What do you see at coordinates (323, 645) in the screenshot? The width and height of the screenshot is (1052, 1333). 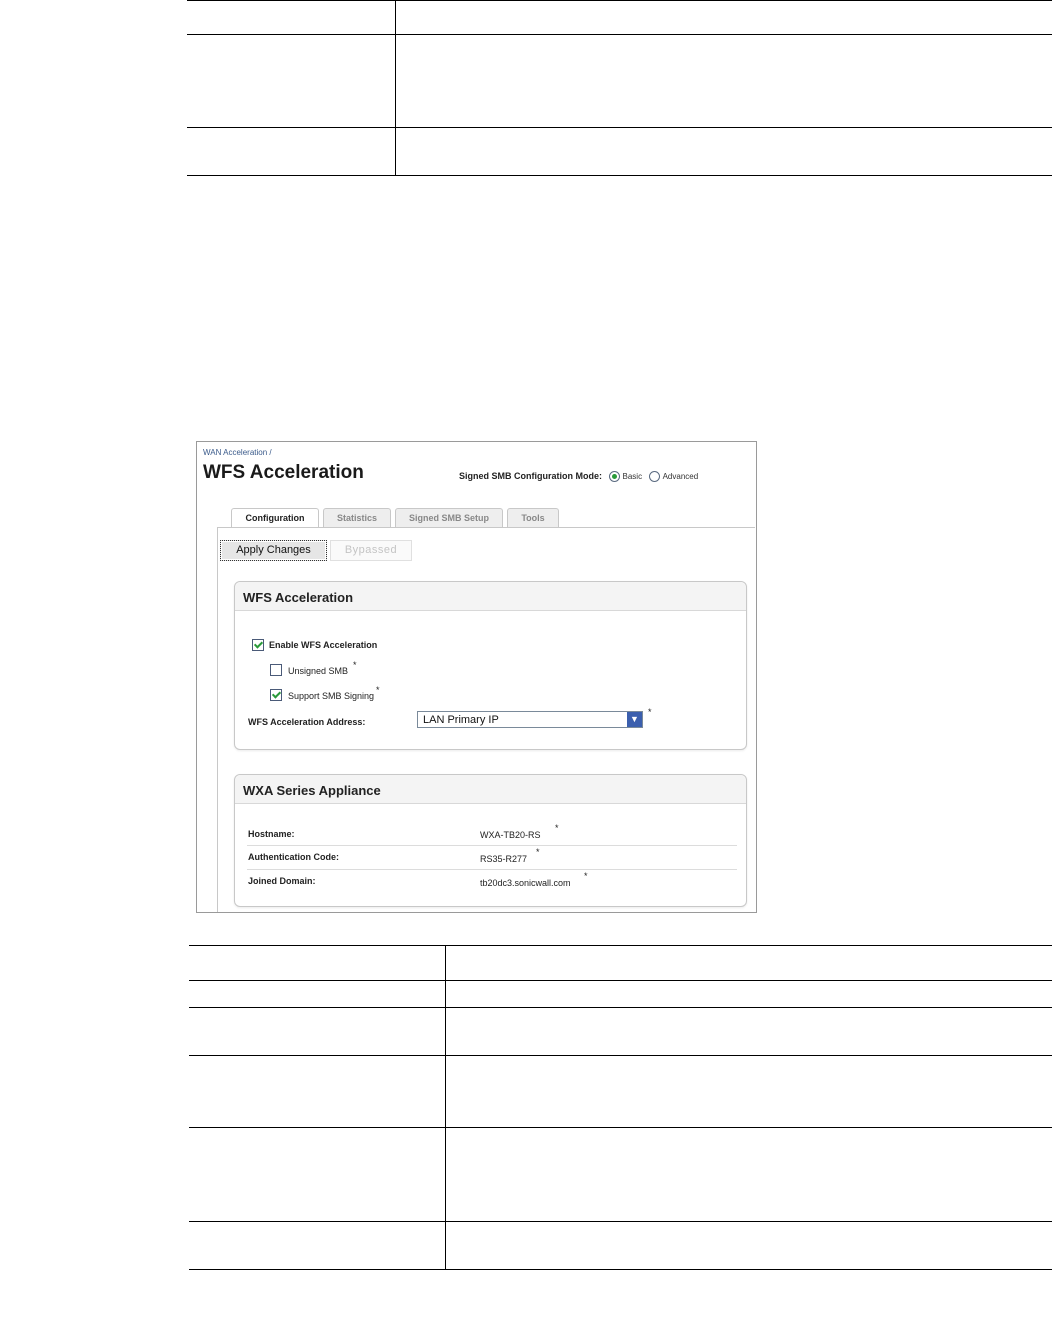 I see `enable-wfs-label: Enable WFS Acceleration` at bounding box center [323, 645].